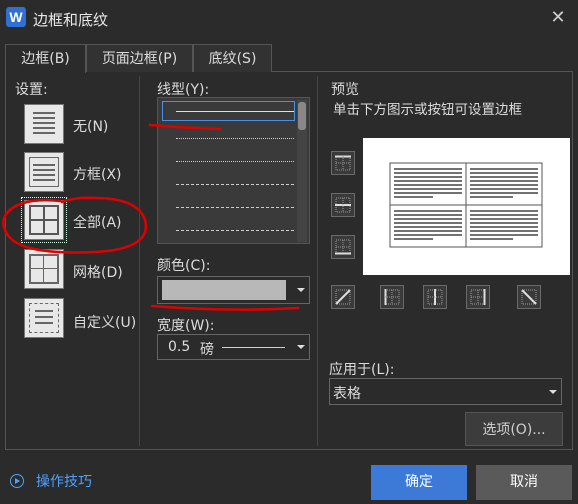 Image resolution: width=578 pixels, height=504 pixels. I want to click on selected-line-style, so click(228, 111).